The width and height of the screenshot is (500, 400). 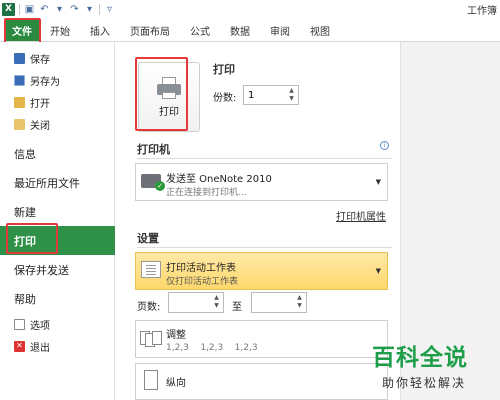 What do you see at coordinates (19, 324) in the screenshot?
I see `options-icon` at bounding box center [19, 324].